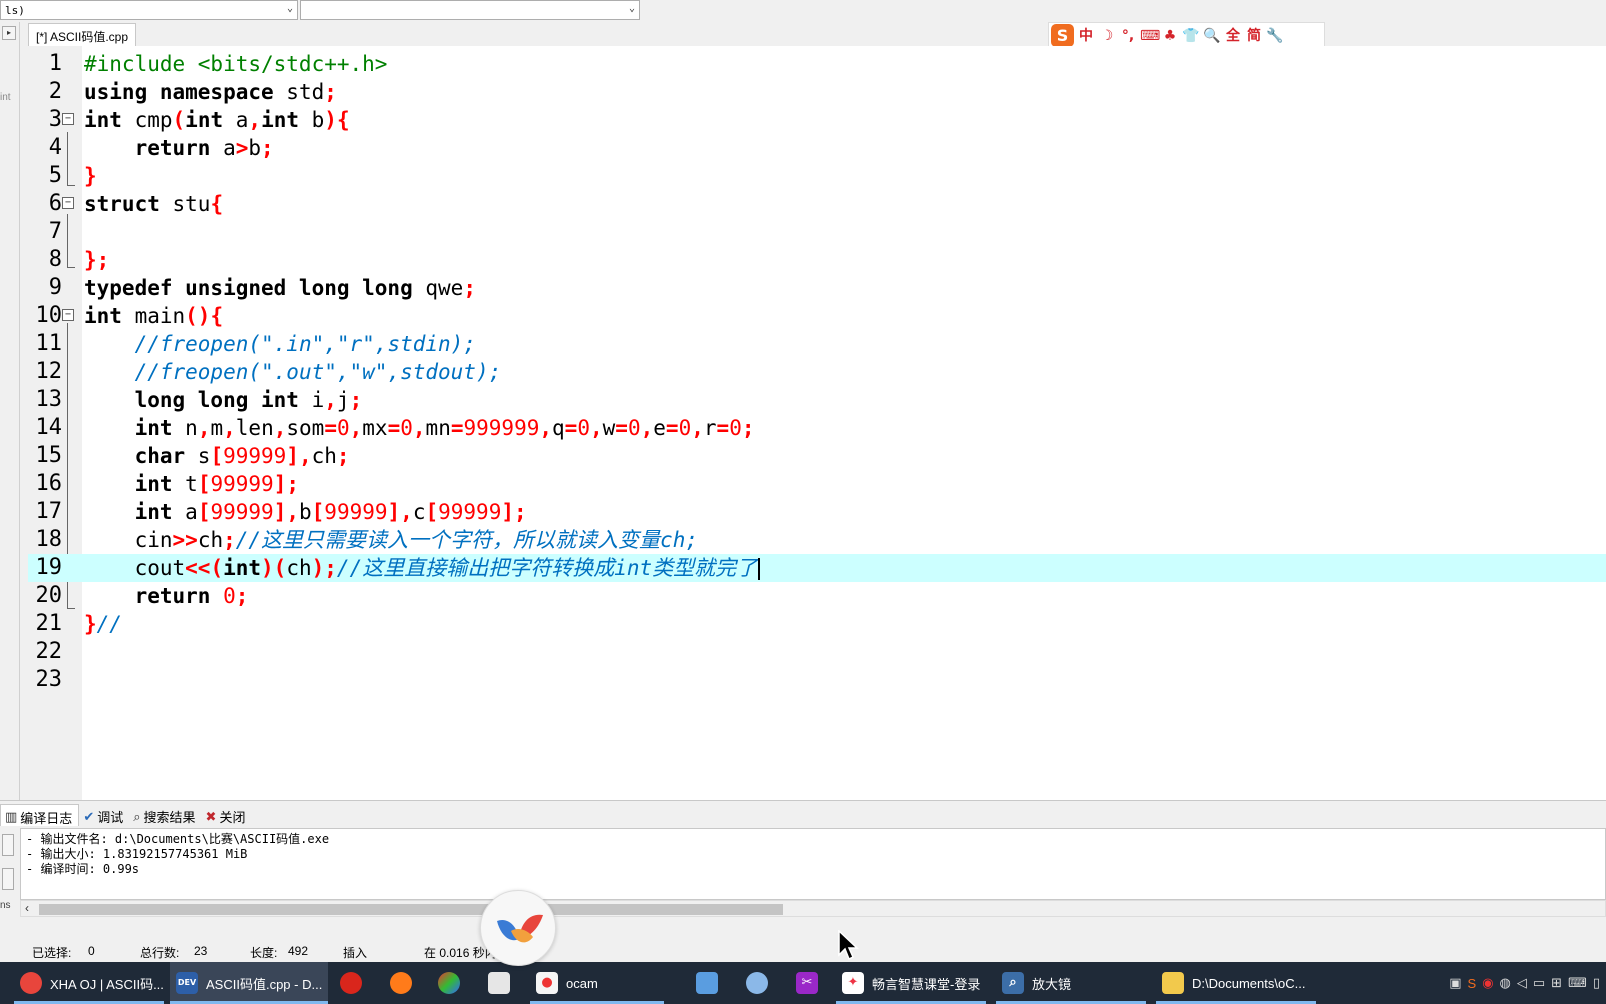 The width and height of the screenshot is (1606, 1004). I want to click on fullwidth-icon: 全, so click(1233, 36).